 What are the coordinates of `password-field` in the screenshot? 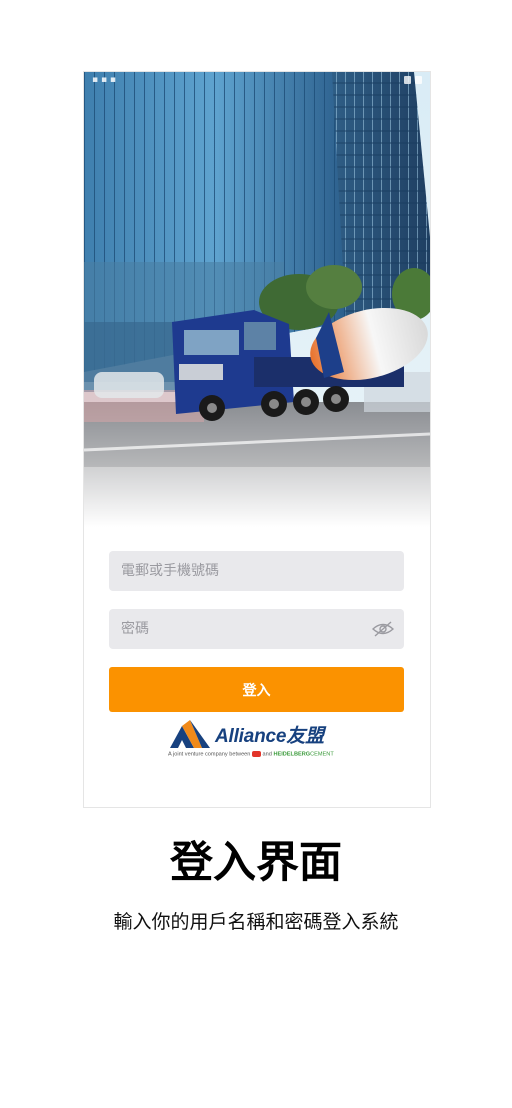 It's located at (256, 629).